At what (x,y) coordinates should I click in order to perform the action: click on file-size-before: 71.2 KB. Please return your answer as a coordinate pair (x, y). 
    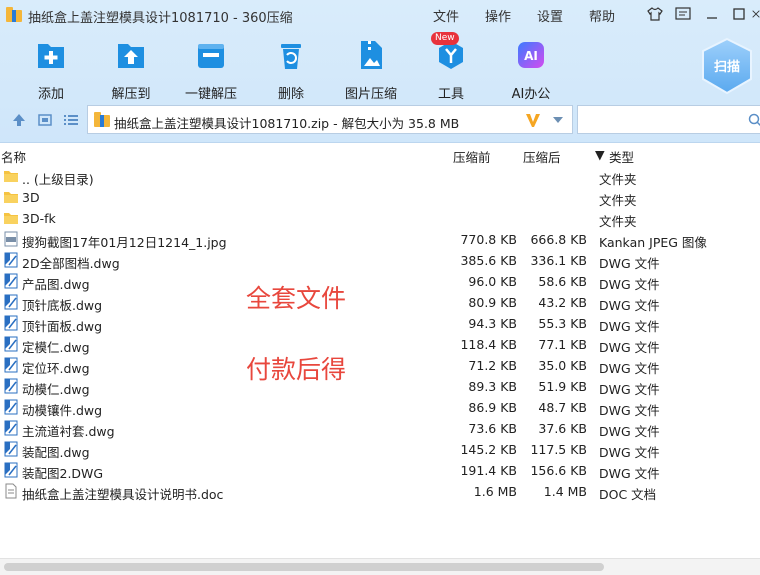
    Looking at the image, I should click on (492, 365).